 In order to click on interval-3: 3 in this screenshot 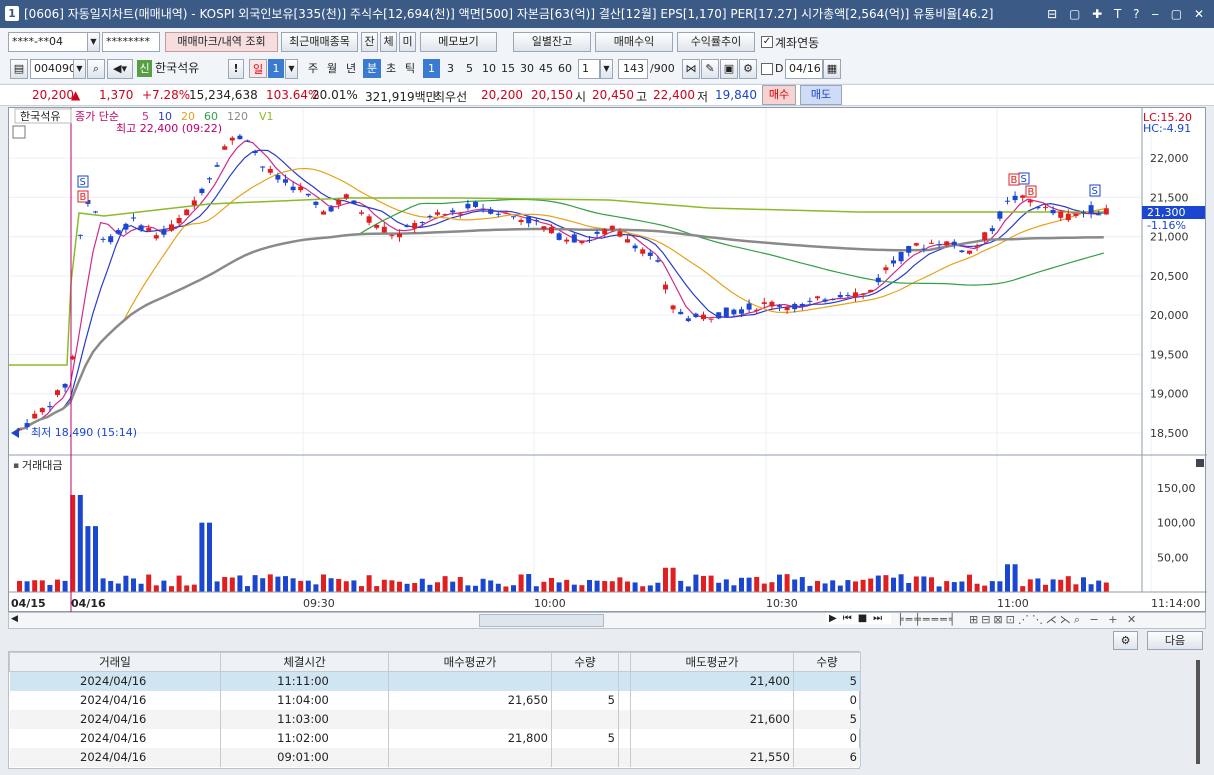, I will do `click(450, 68)`.